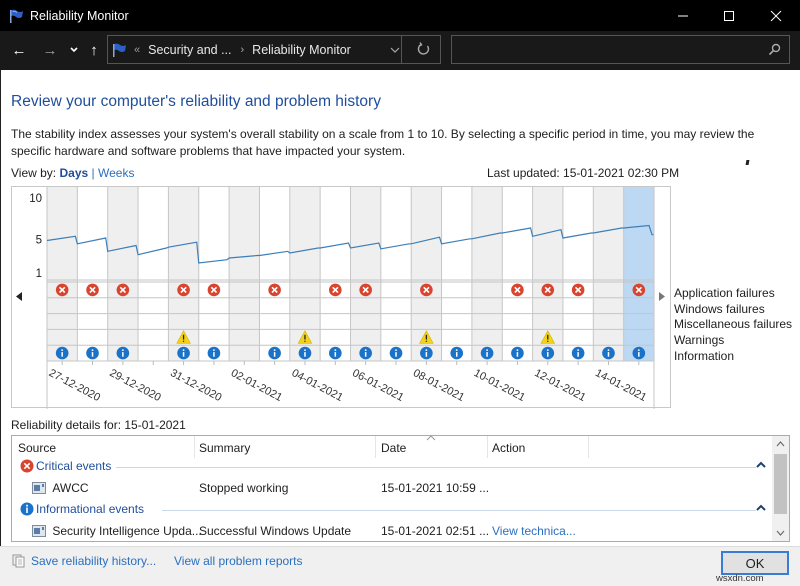 This screenshot has width=800, height=586. I want to click on column-header-summary: Summary, so click(224, 448).